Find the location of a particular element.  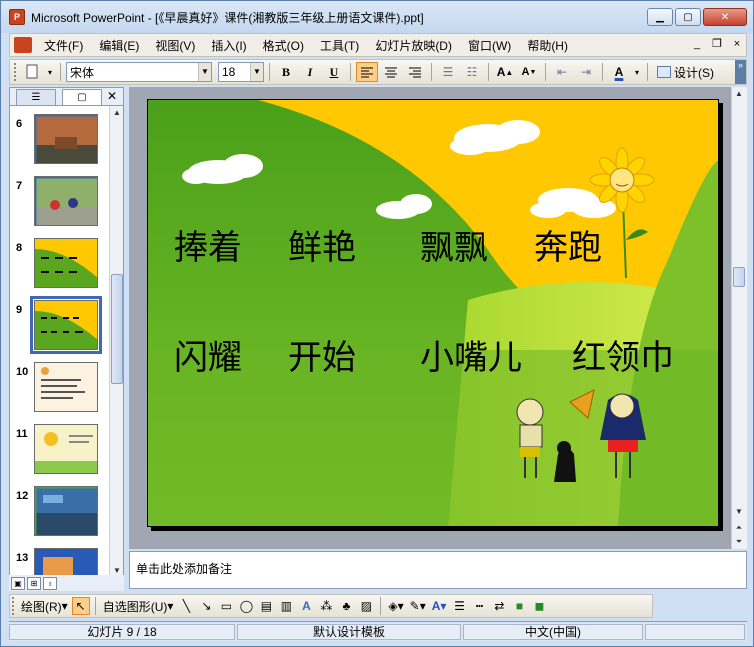

menu-help: 帮助(H) is located at coordinates (547, 45).